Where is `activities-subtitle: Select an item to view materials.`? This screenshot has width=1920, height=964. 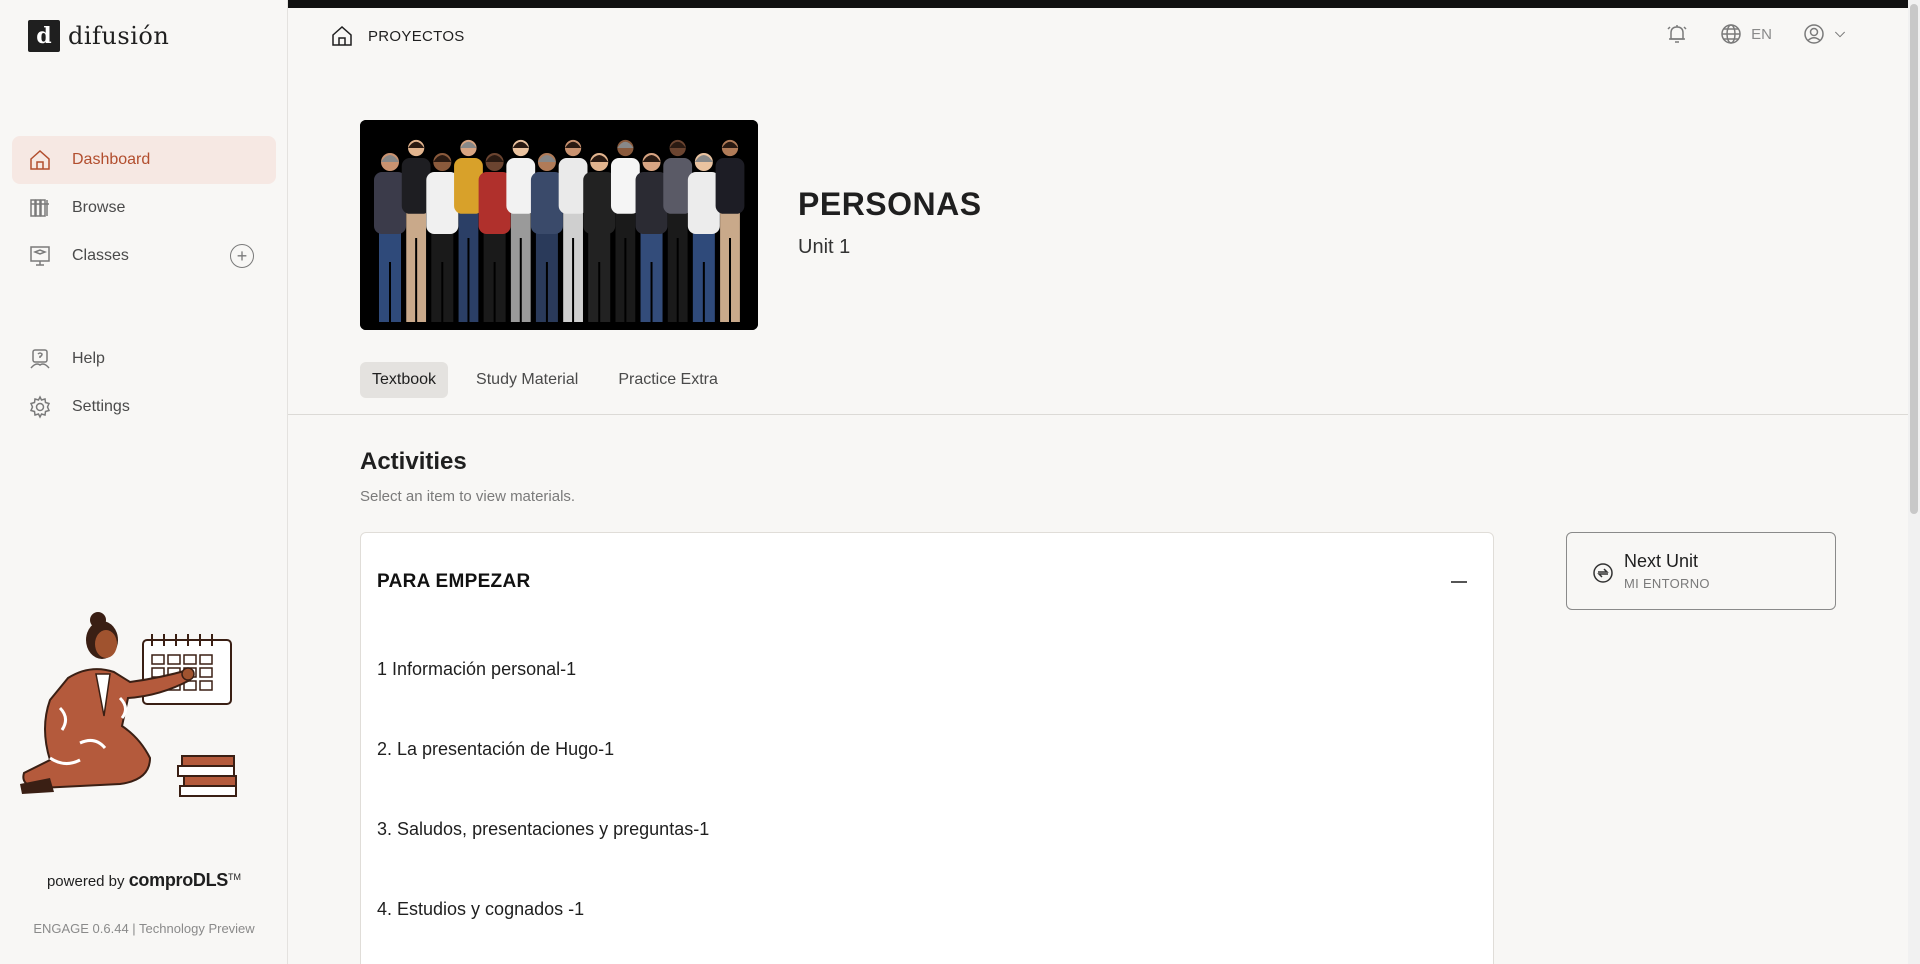
activities-subtitle: Select an item to view materials. is located at coordinates (468, 496).